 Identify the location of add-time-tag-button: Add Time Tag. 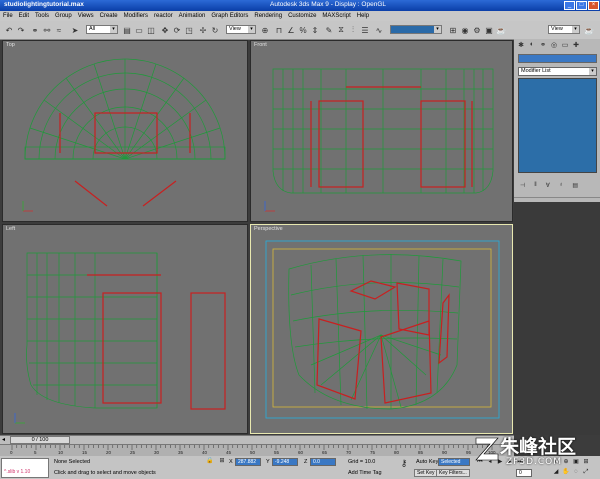
(365, 473).